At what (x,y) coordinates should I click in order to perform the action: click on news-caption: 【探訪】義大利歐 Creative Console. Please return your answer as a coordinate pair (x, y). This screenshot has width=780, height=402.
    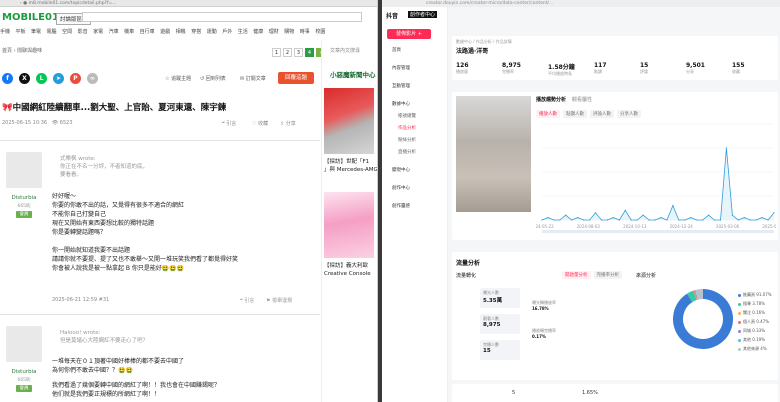
    Looking at the image, I should click on (347, 270).